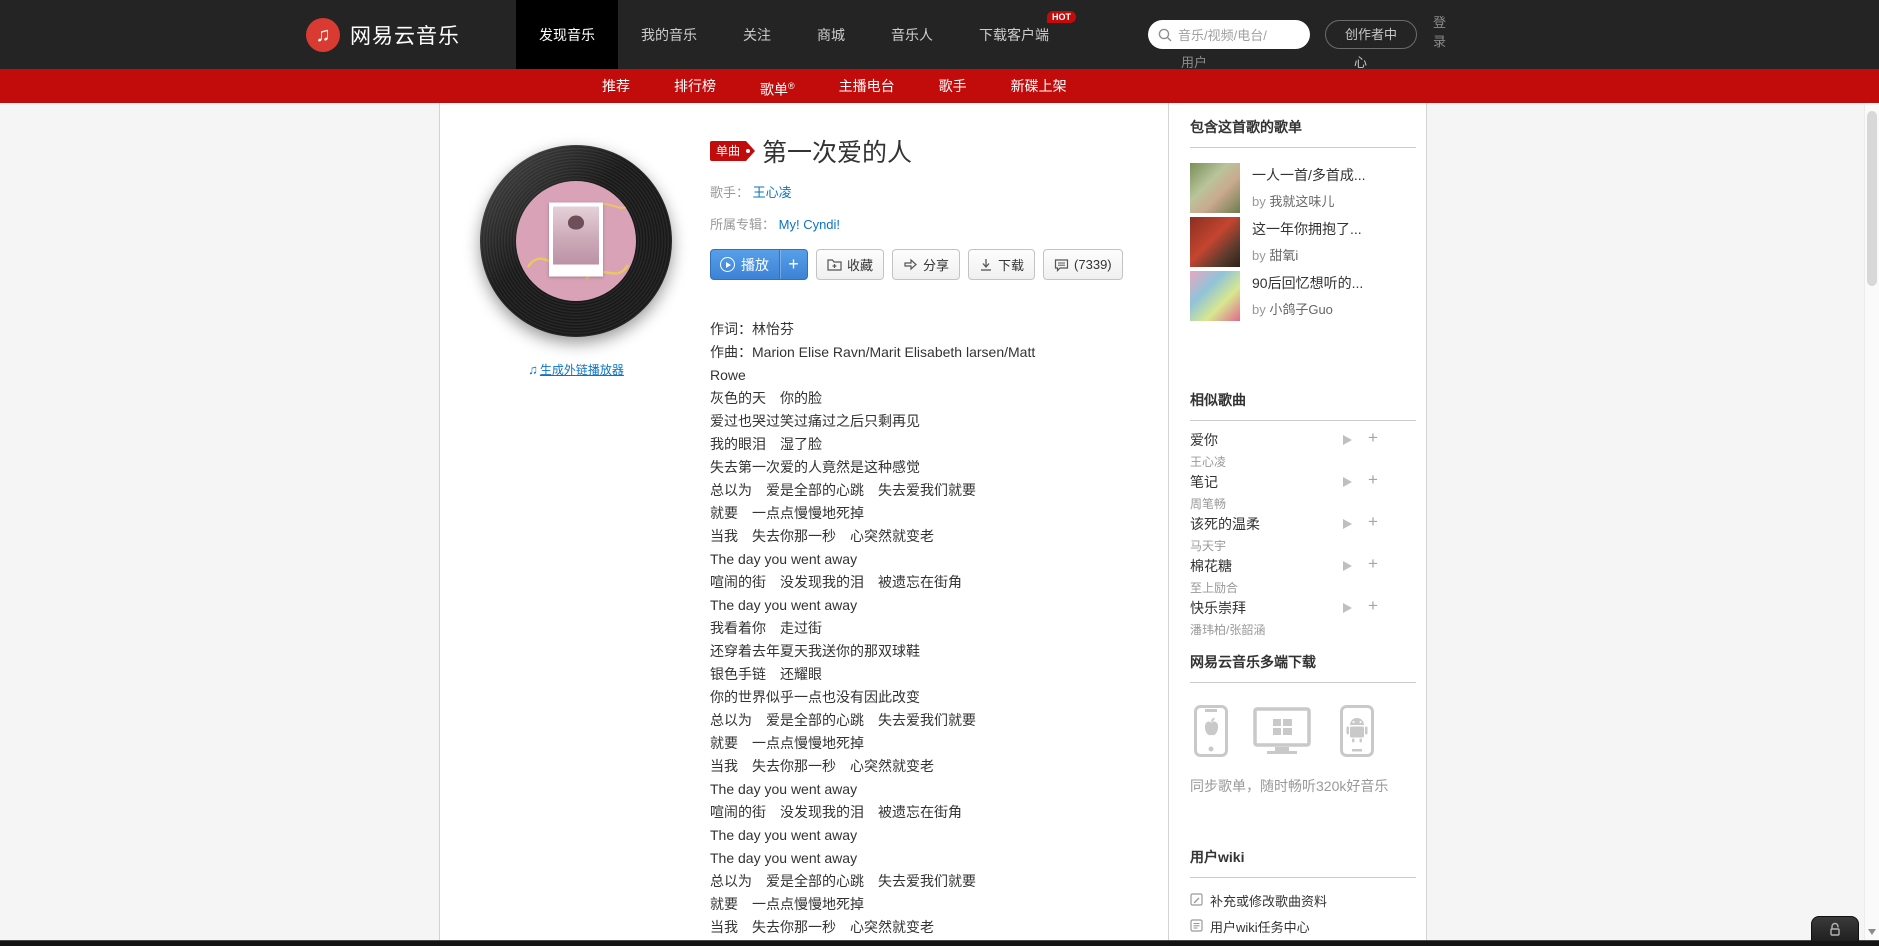 The width and height of the screenshot is (1879, 946). I want to click on search-input: 音乐/视频/电台/, so click(1229, 34).